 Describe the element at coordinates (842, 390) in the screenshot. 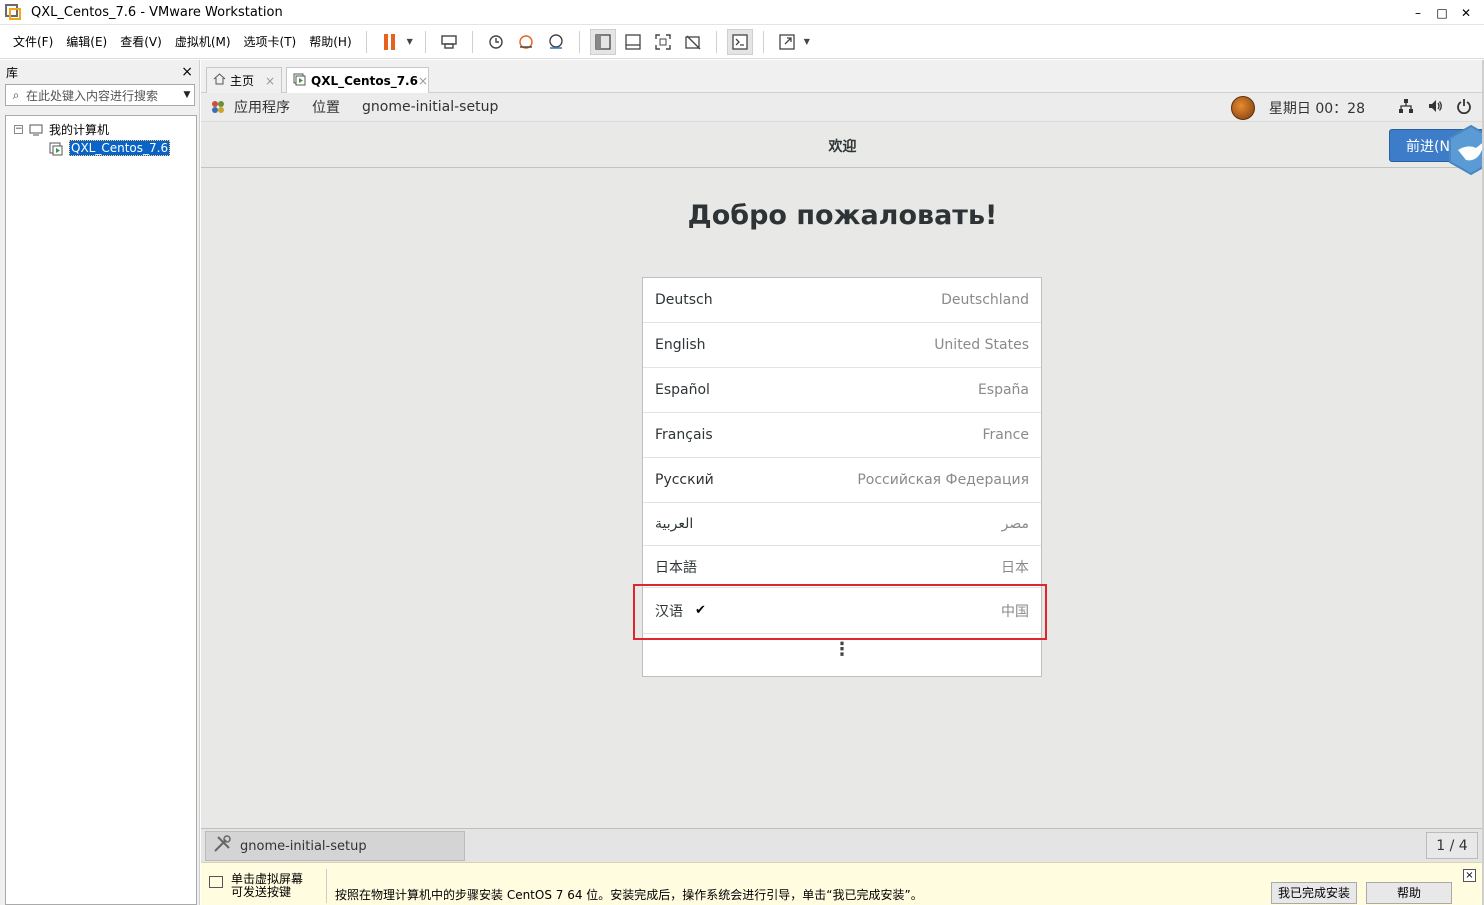

I see `language-row: Español España` at that location.